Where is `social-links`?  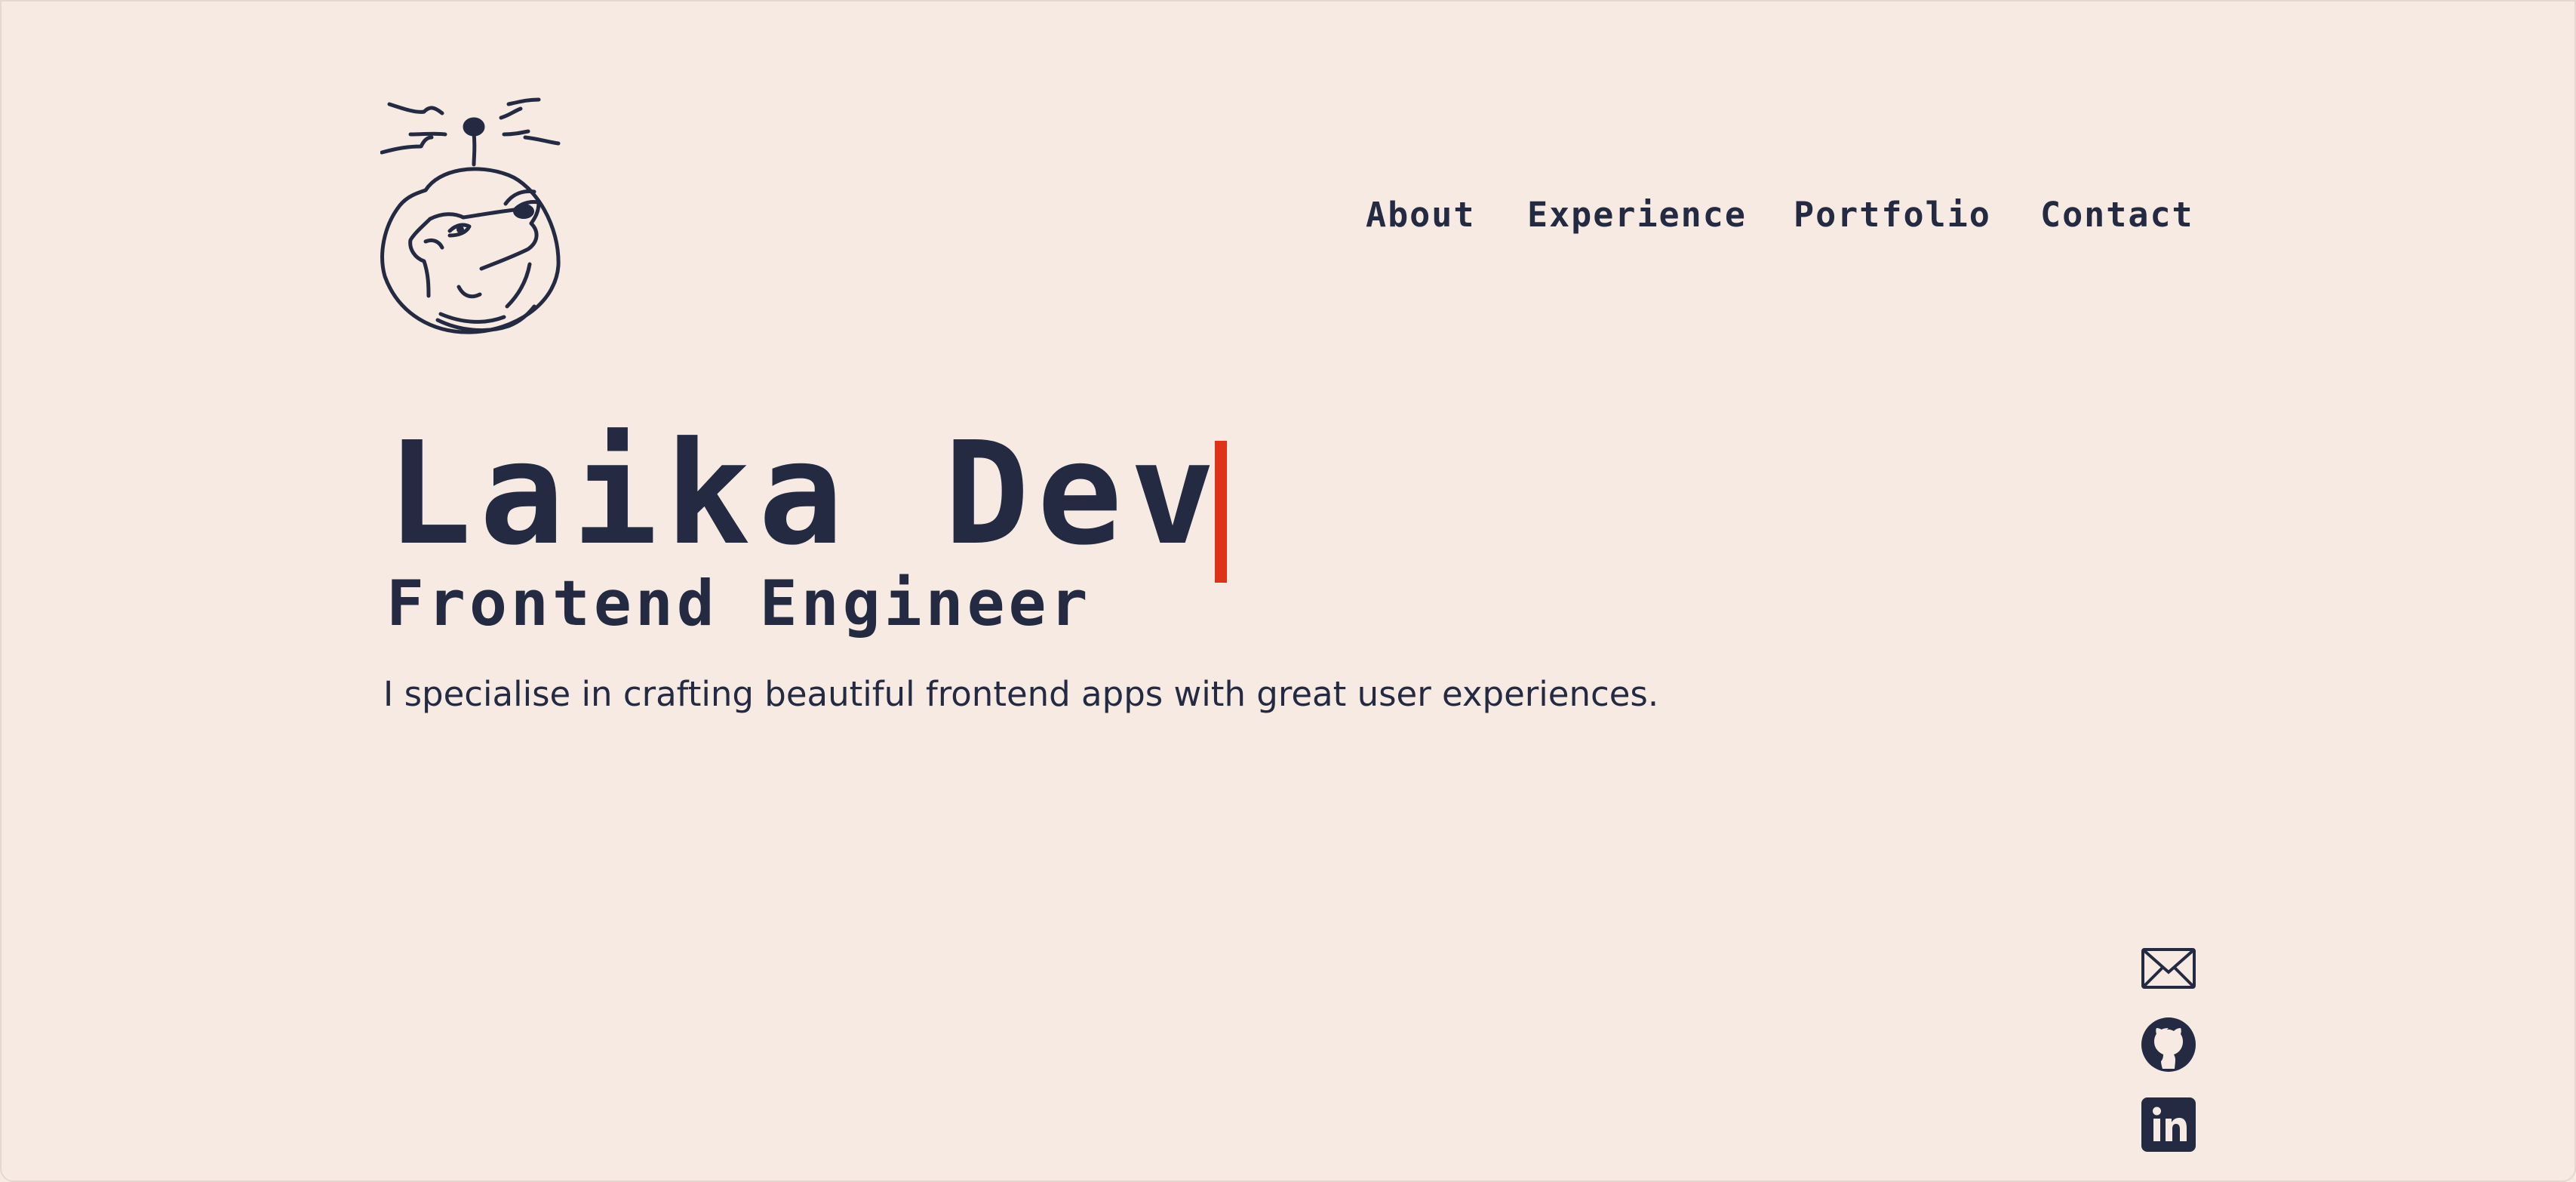
social-links is located at coordinates (2168, 1048).